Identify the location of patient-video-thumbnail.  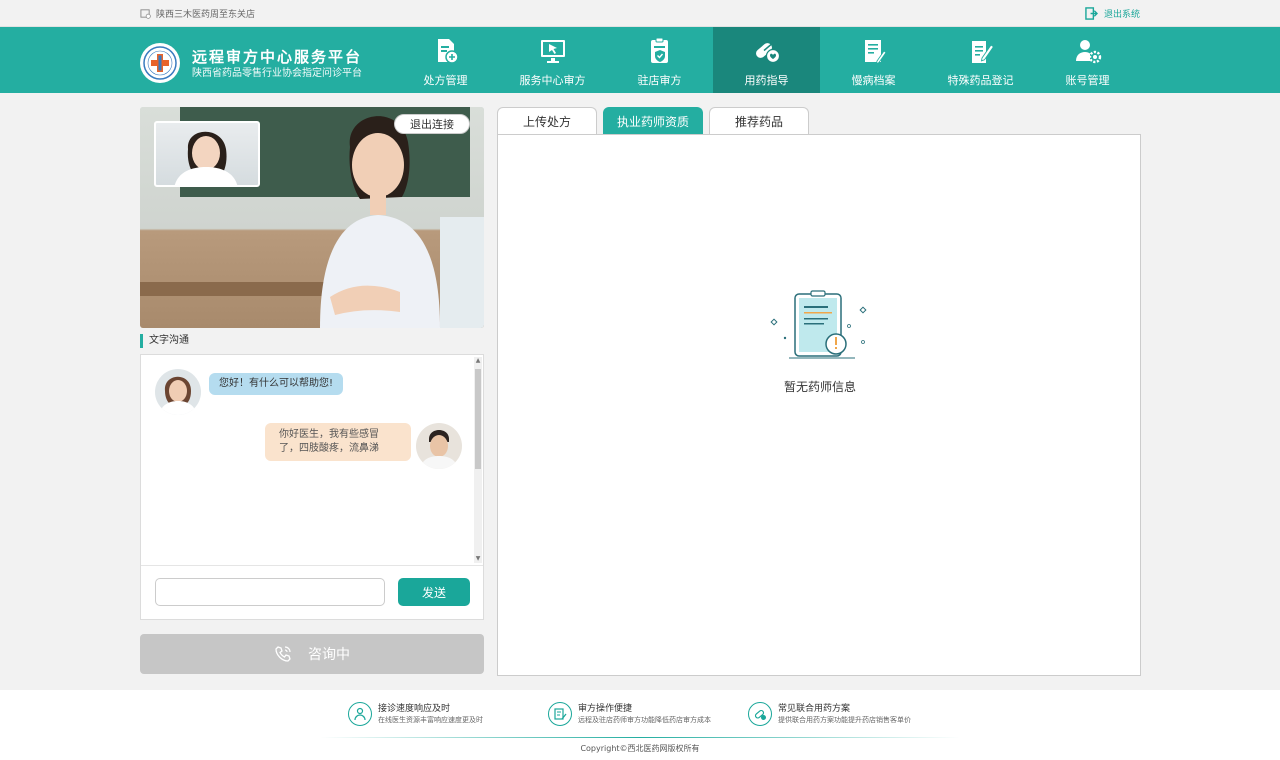
(207, 154).